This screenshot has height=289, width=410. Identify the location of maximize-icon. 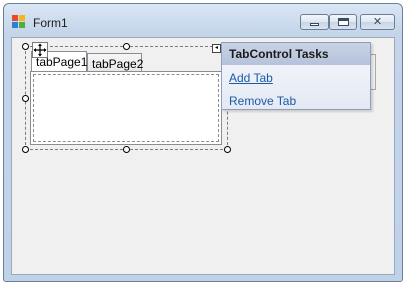
(343, 22).